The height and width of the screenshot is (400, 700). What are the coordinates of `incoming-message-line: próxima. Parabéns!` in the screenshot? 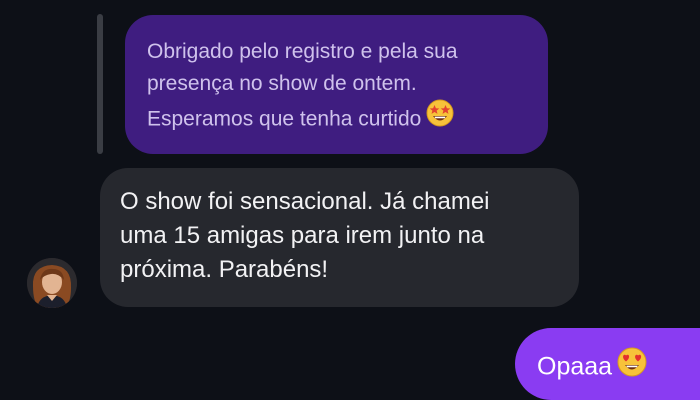 It's located at (224, 269).